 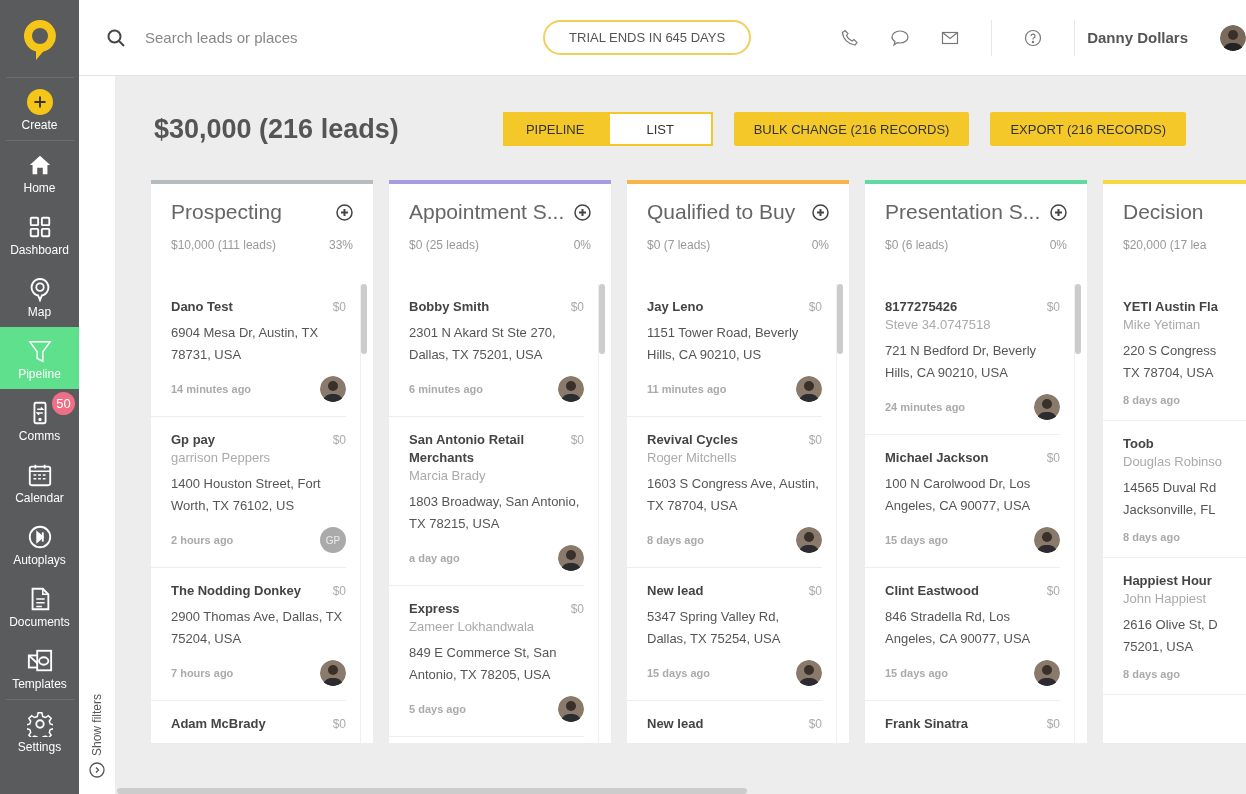 I want to click on nav-item: Dashboard, so click(x=39, y=234).